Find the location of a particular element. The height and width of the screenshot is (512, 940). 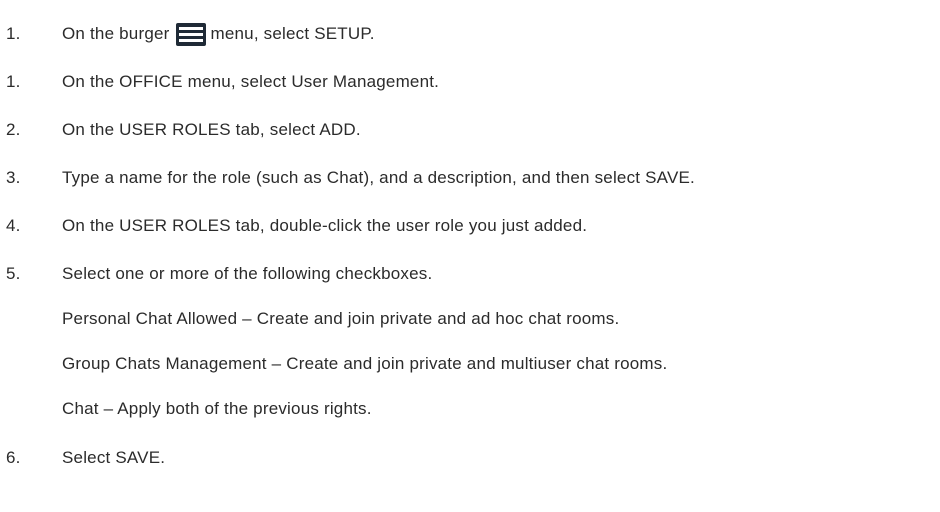

step-number: 2. is located at coordinates (13, 129).